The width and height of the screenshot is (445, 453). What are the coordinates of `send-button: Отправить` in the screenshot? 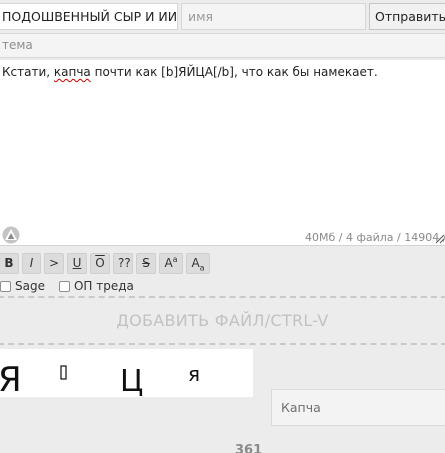 It's located at (407, 16).